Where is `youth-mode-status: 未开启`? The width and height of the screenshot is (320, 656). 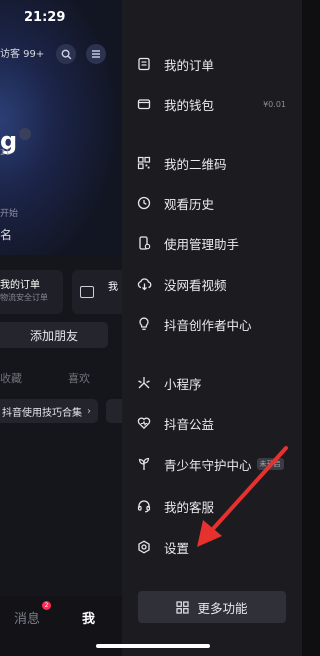
youth-mode-status: 未开启 is located at coordinates (270, 464).